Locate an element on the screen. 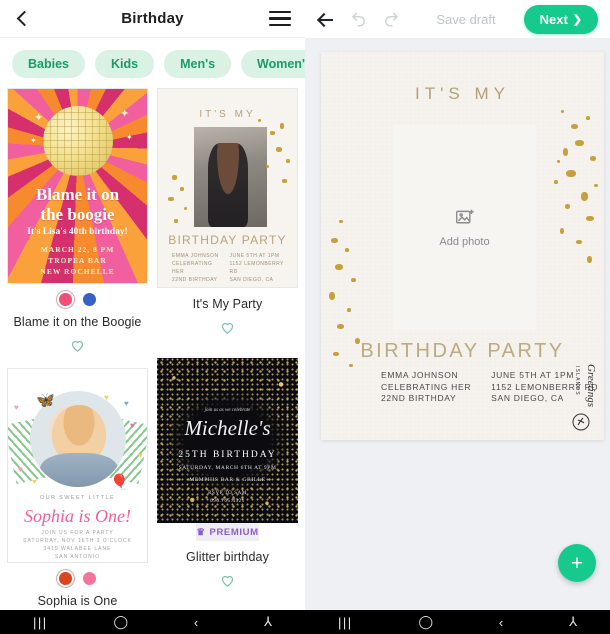 Image resolution: width=610 pixels, height=634 pixels. thumb-detail-line: MEMPHIS BAR & GRILLE is located at coordinates (227, 480).